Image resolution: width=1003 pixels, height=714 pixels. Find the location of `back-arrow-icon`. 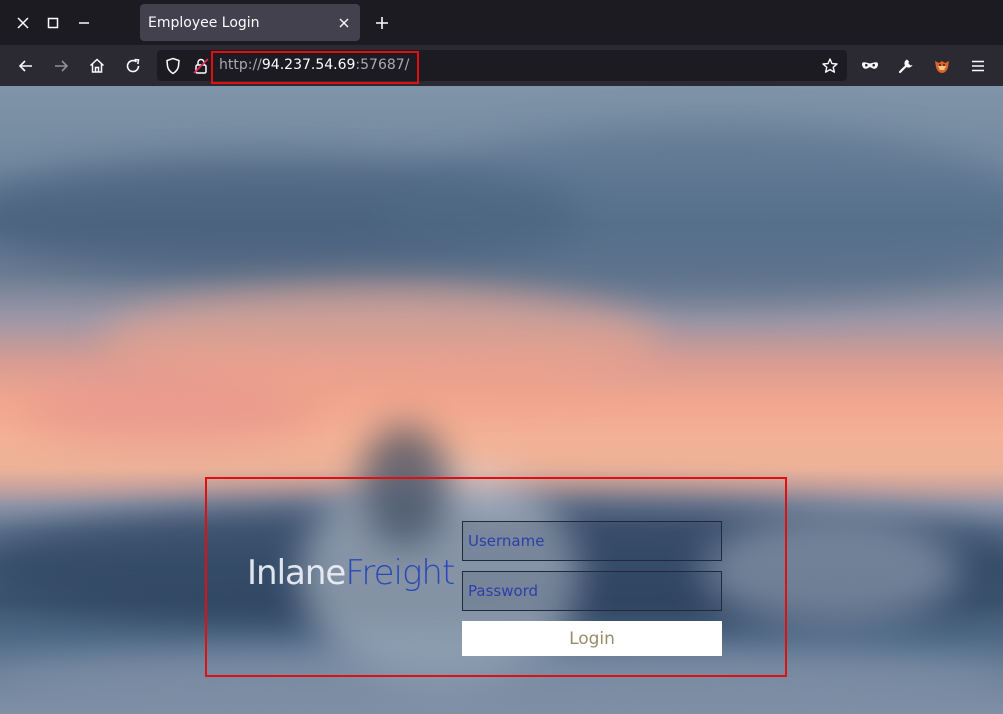

back-arrow-icon is located at coordinates (26, 66).